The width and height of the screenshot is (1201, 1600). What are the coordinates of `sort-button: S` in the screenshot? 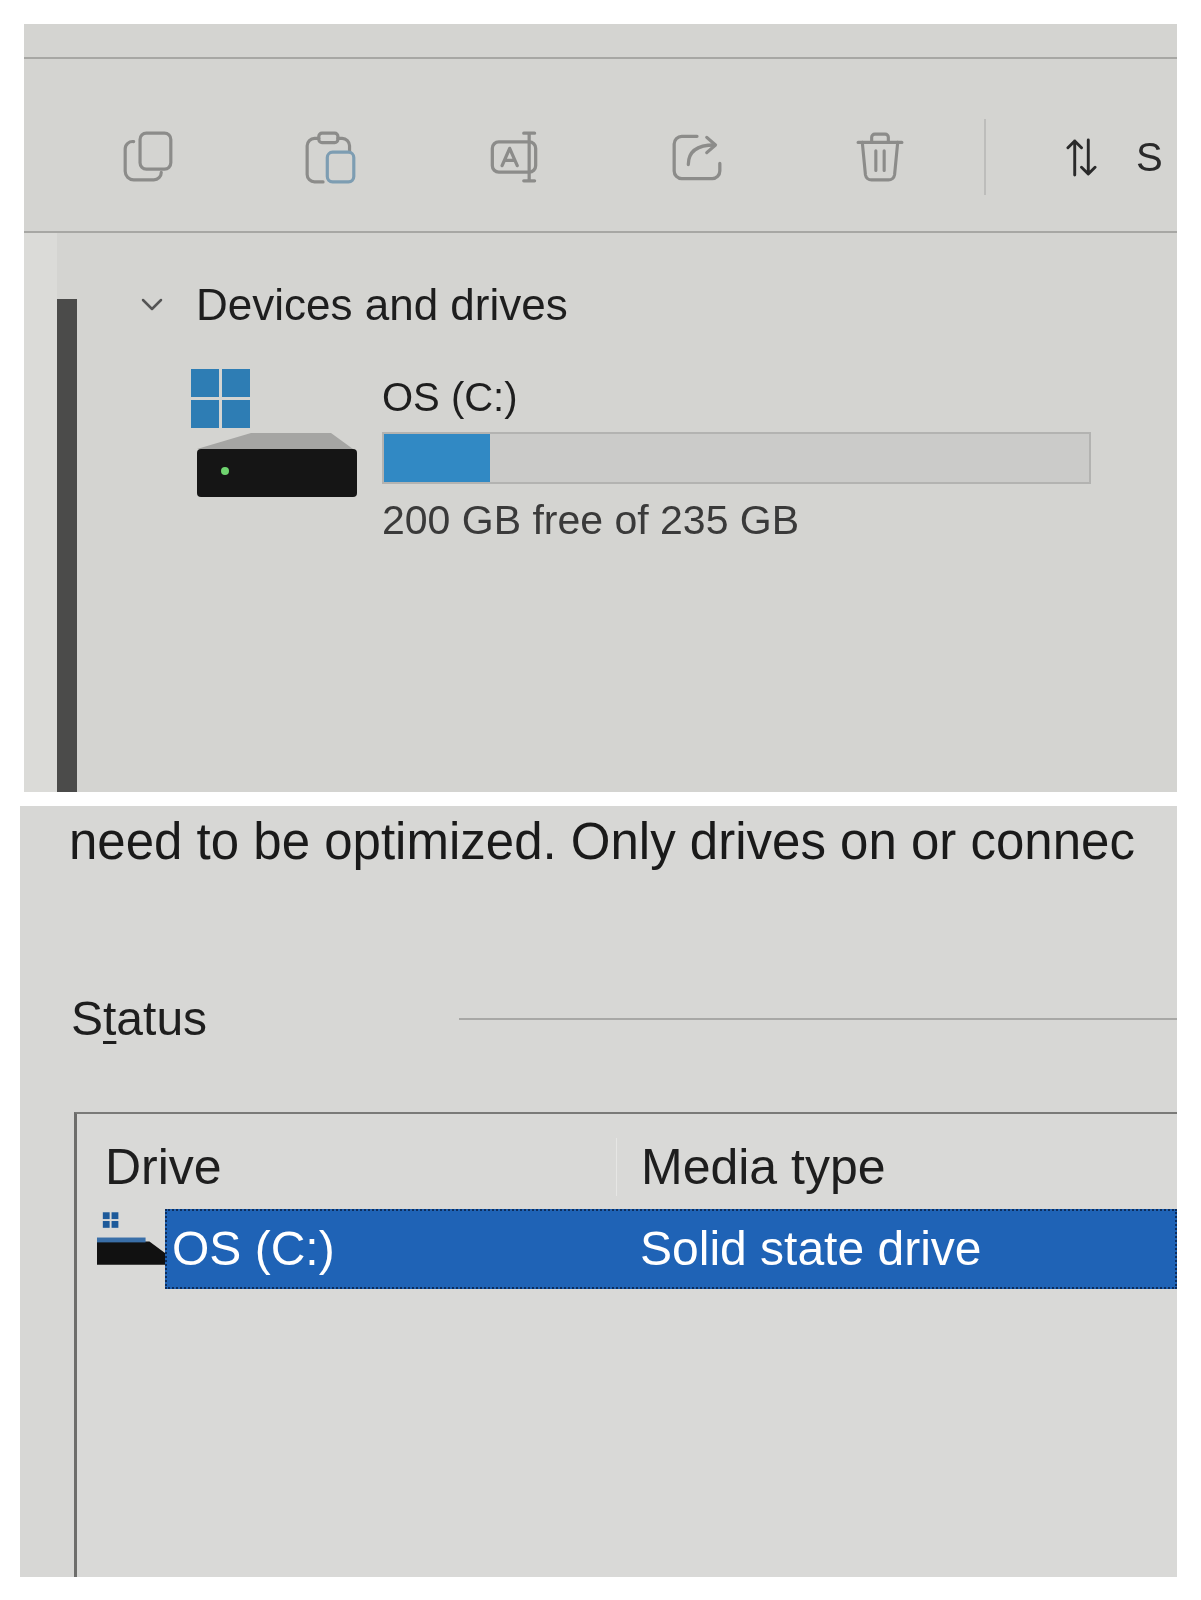 It's located at (1114, 157).